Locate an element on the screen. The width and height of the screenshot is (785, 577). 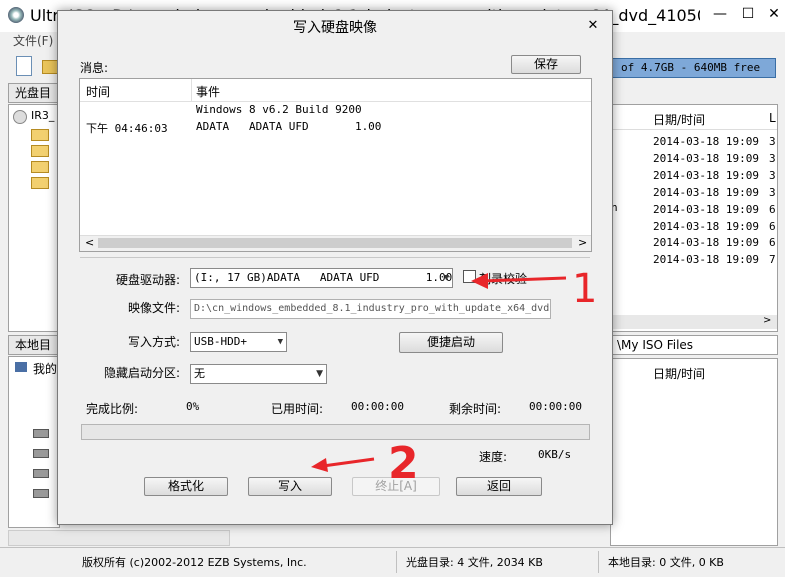
annotation-overlay: 1 2 is located at coordinates (454, 377).